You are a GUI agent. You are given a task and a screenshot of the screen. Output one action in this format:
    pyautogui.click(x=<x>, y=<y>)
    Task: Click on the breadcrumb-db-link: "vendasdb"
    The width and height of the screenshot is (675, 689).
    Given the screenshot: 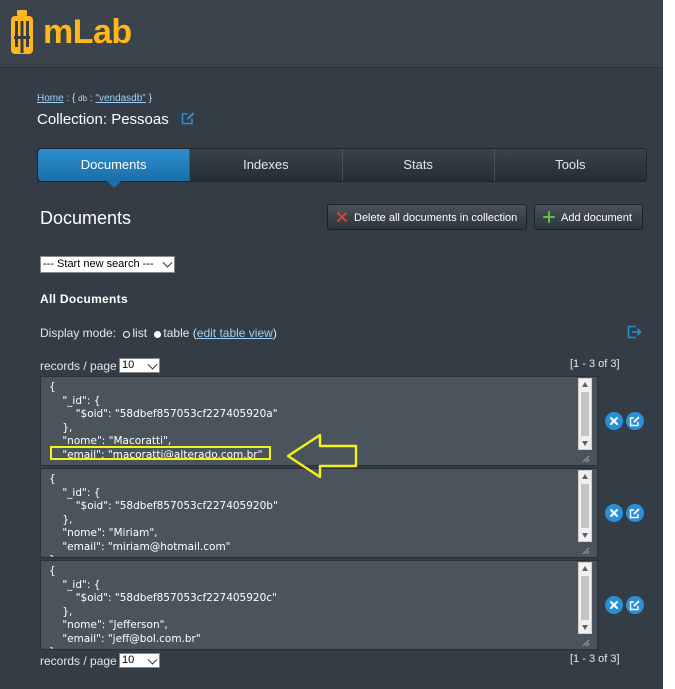 What is the action you would take?
    pyautogui.click(x=120, y=98)
    